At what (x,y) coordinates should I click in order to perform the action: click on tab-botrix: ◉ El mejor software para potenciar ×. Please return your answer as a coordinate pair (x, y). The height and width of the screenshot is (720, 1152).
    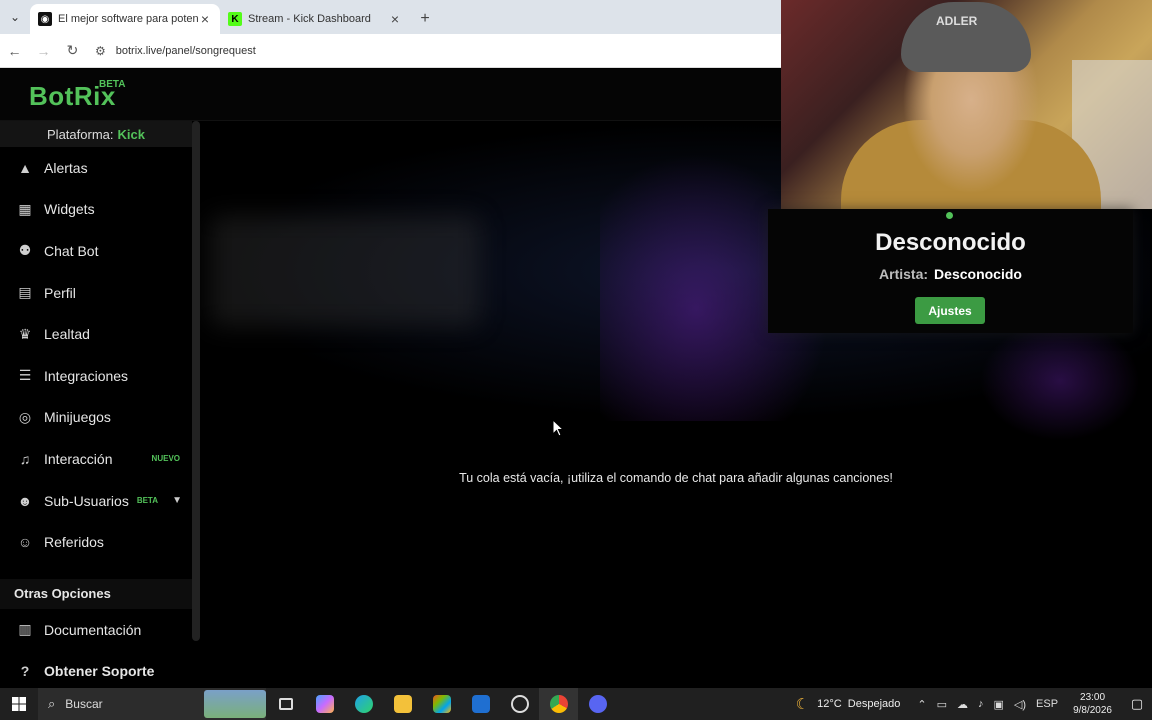
    Looking at the image, I should click on (125, 19).